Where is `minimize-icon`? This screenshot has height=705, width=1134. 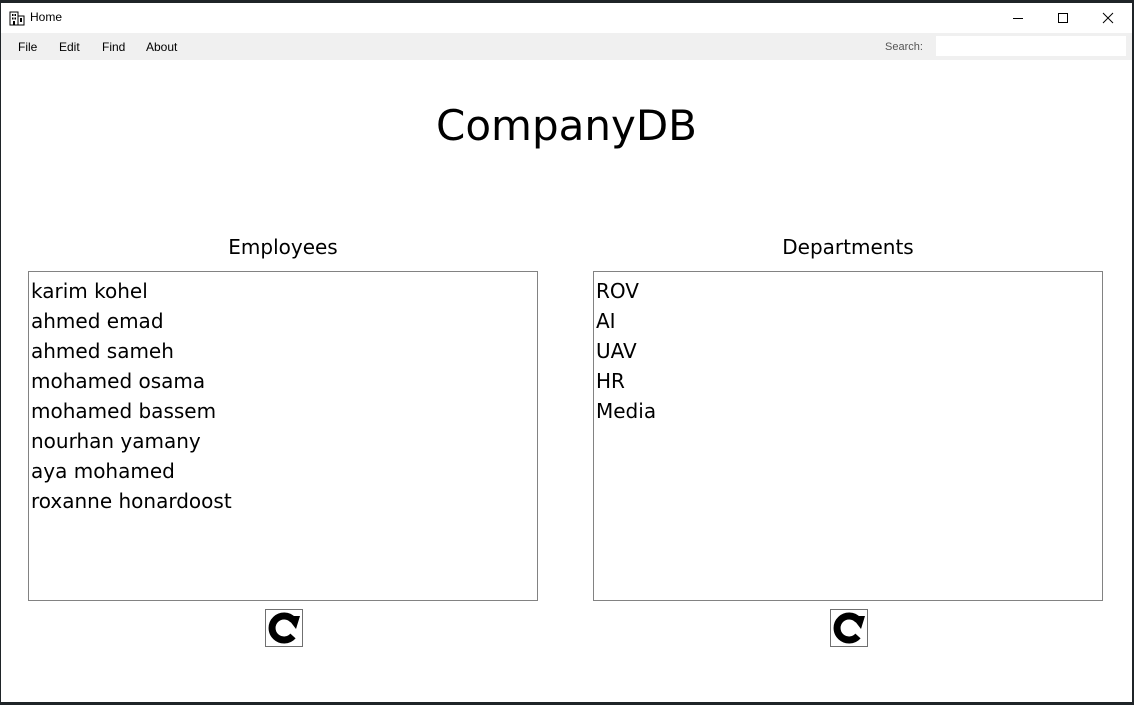 minimize-icon is located at coordinates (1018, 18).